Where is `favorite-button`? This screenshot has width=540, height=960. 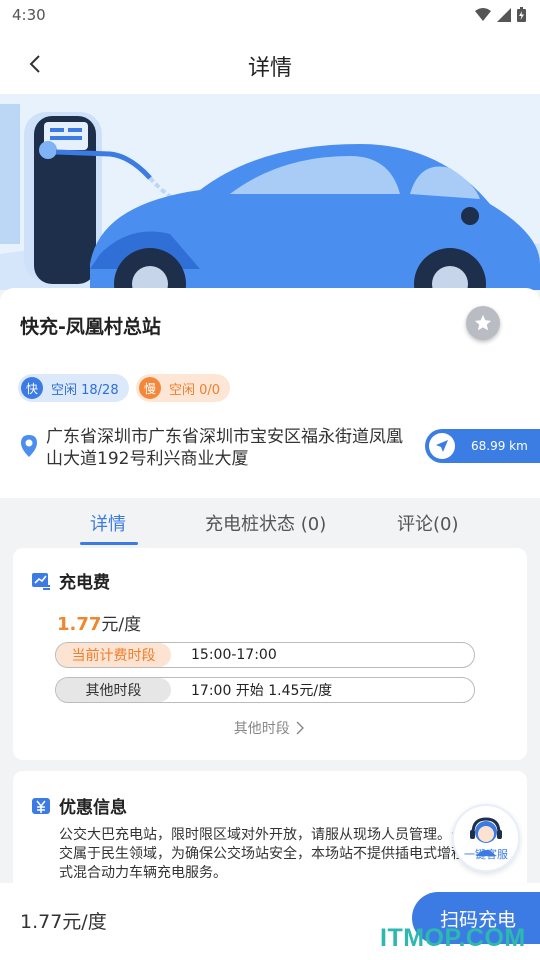 favorite-button is located at coordinates (483, 323).